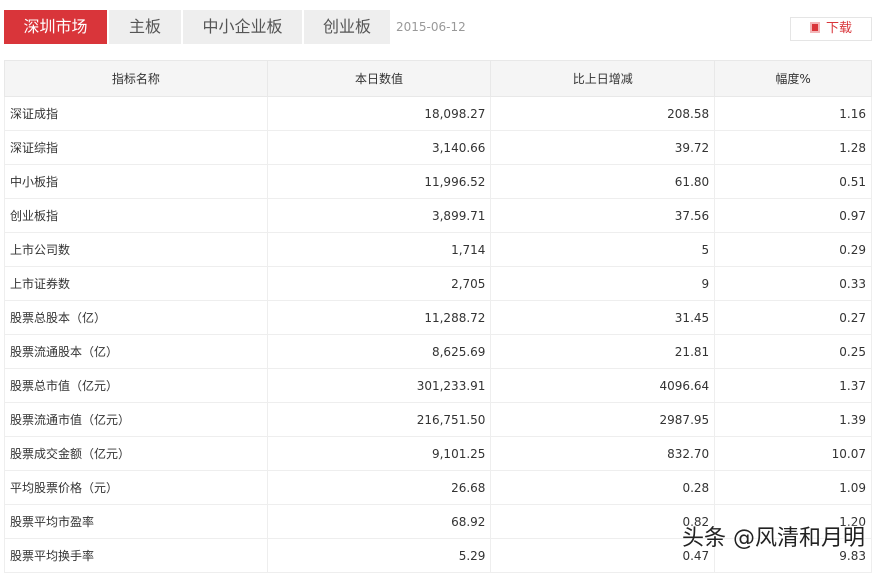 This screenshot has width=880, height=573. What do you see at coordinates (603, 317) in the screenshot?
I see `change-value: 31.45` at bounding box center [603, 317].